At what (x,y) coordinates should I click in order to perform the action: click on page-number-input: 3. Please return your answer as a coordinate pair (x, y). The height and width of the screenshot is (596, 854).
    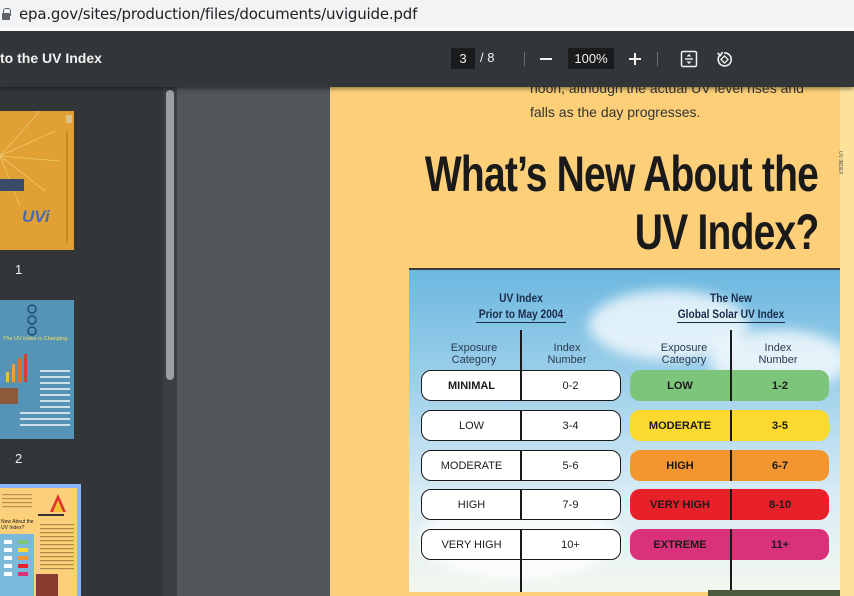
    Looking at the image, I should click on (463, 58).